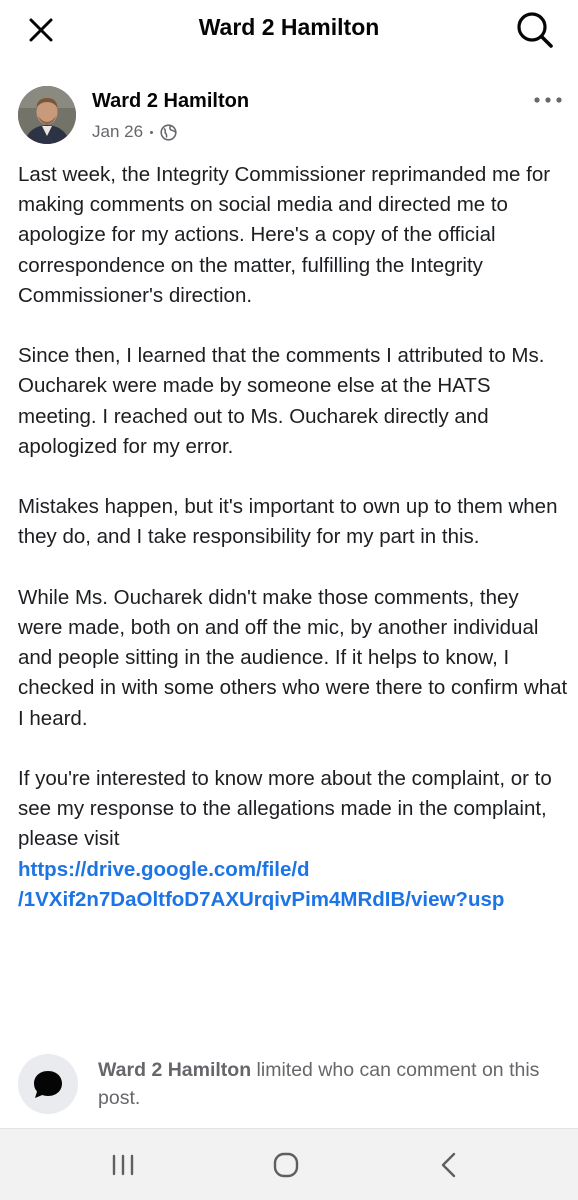  Describe the element at coordinates (117, 132) in the screenshot. I see `post-date: Jan 26` at that location.